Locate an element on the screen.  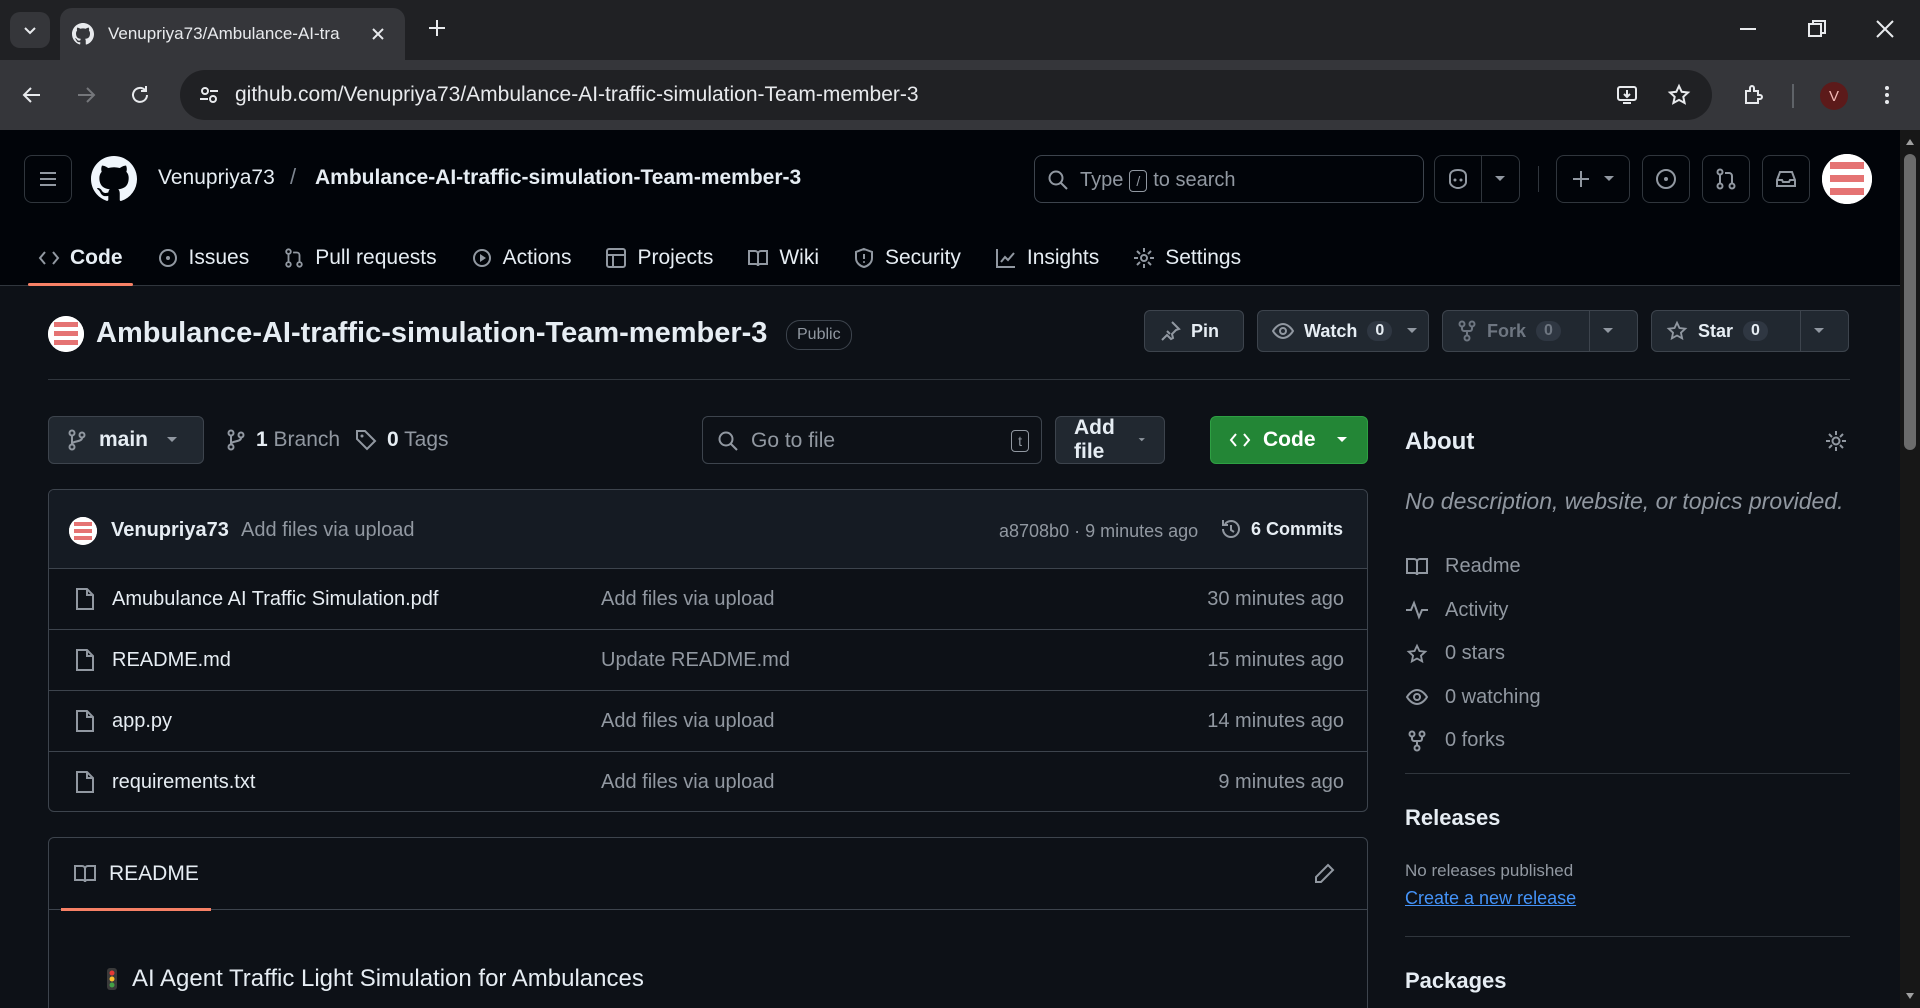
create-new-button is located at coordinates (1593, 179).